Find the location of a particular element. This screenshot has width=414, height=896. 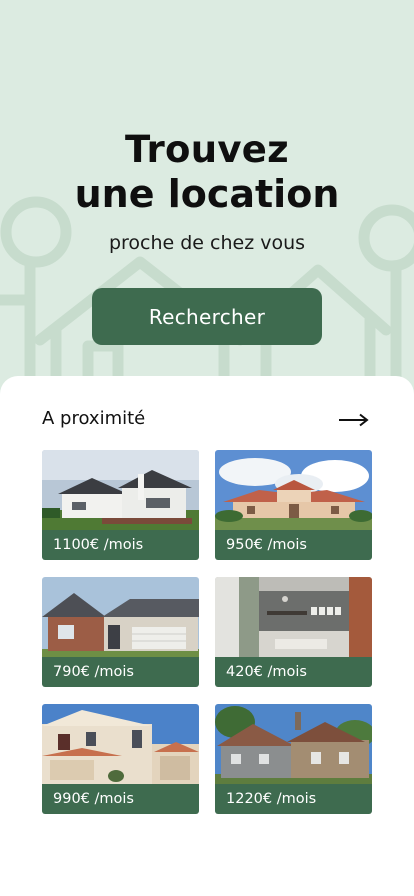

listing-price: 990€ /mois is located at coordinates (120, 799).